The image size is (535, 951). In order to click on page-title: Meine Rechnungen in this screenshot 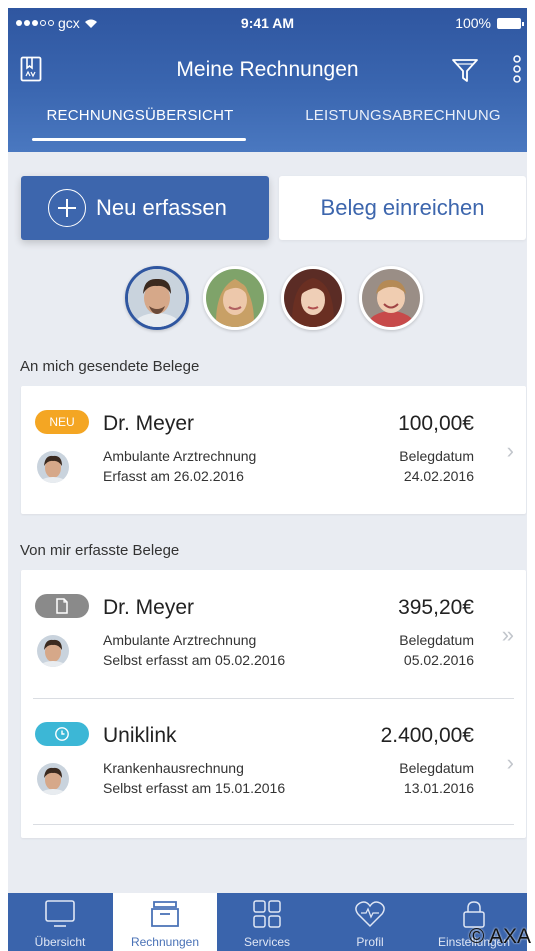, I will do `click(267, 69)`.